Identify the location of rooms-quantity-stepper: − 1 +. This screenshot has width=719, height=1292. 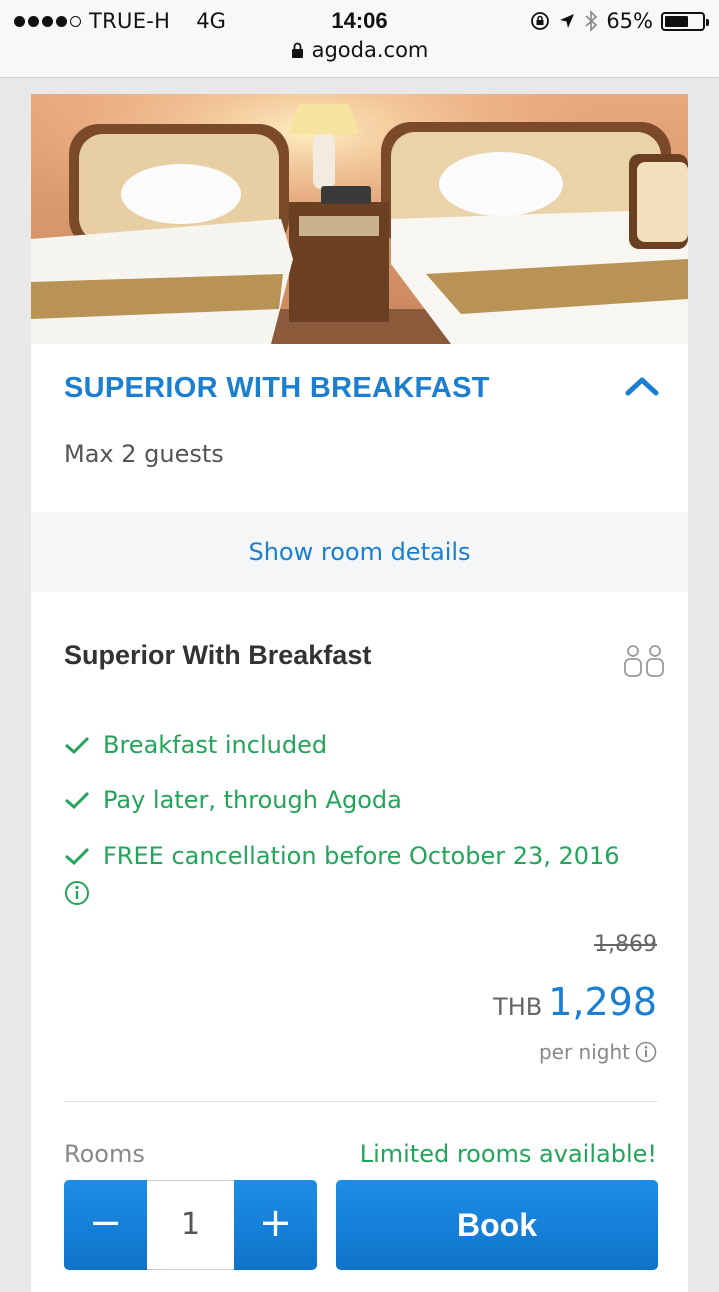
(190, 1225).